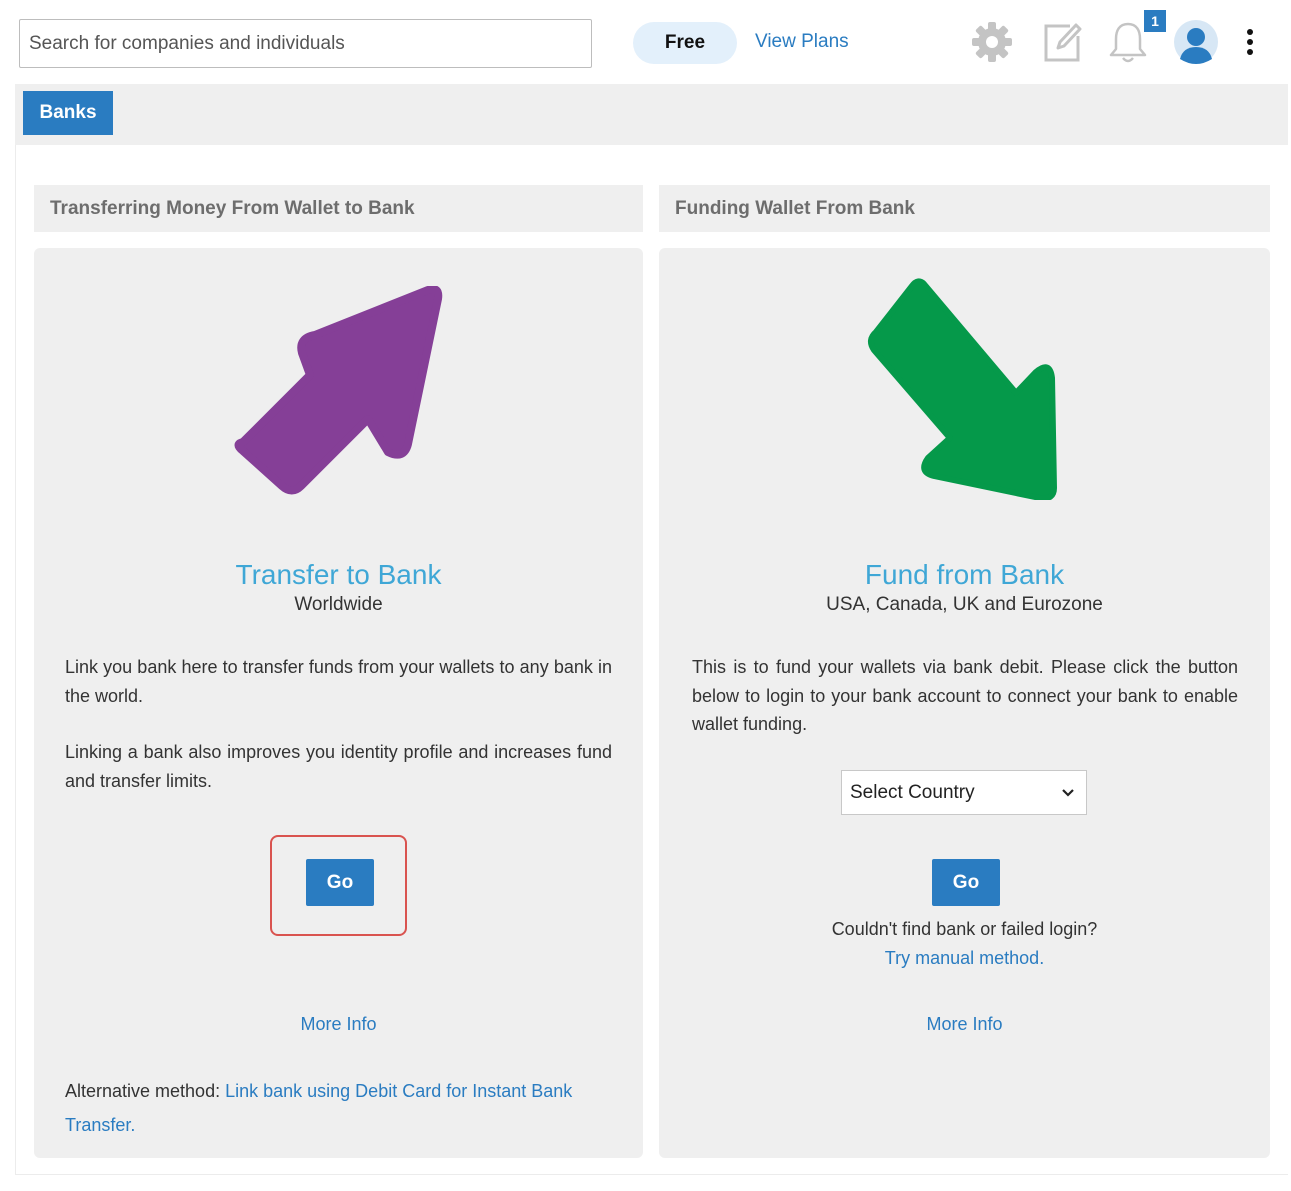 Image resolution: width=1291 pixels, height=1191 pixels. I want to click on manual-method-link: Try manual method., so click(964, 958).